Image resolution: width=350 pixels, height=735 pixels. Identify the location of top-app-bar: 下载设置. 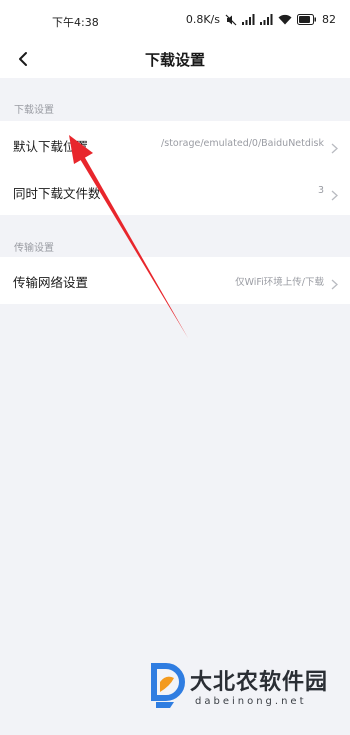
(175, 59).